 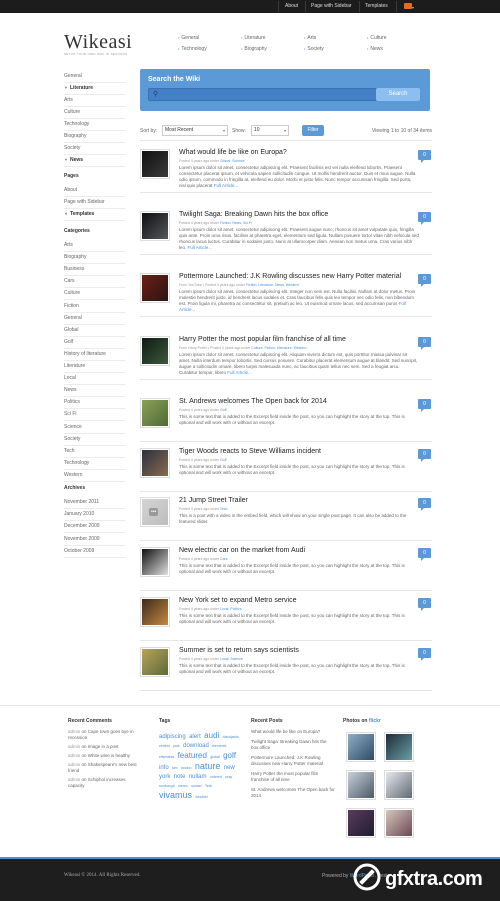 What do you see at coordinates (95, 527) in the screenshot?
I see `sidebar-archive-item: December 2009` at bounding box center [95, 527].